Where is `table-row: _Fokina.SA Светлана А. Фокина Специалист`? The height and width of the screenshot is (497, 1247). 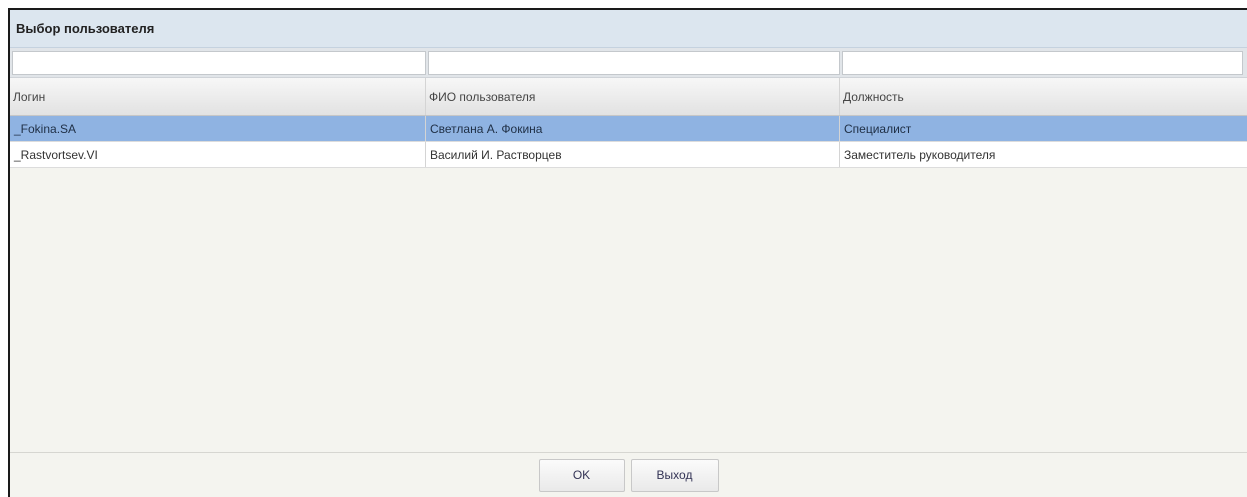 table-row: _Fokina.SA Светлана А. Фокина Специалист is located at coordinates (628, 129).